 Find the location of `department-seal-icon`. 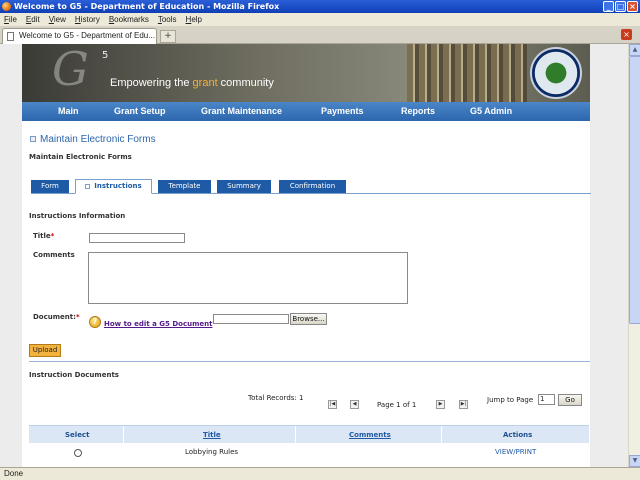

department-seal-icon is located at coordinates (556, 73).